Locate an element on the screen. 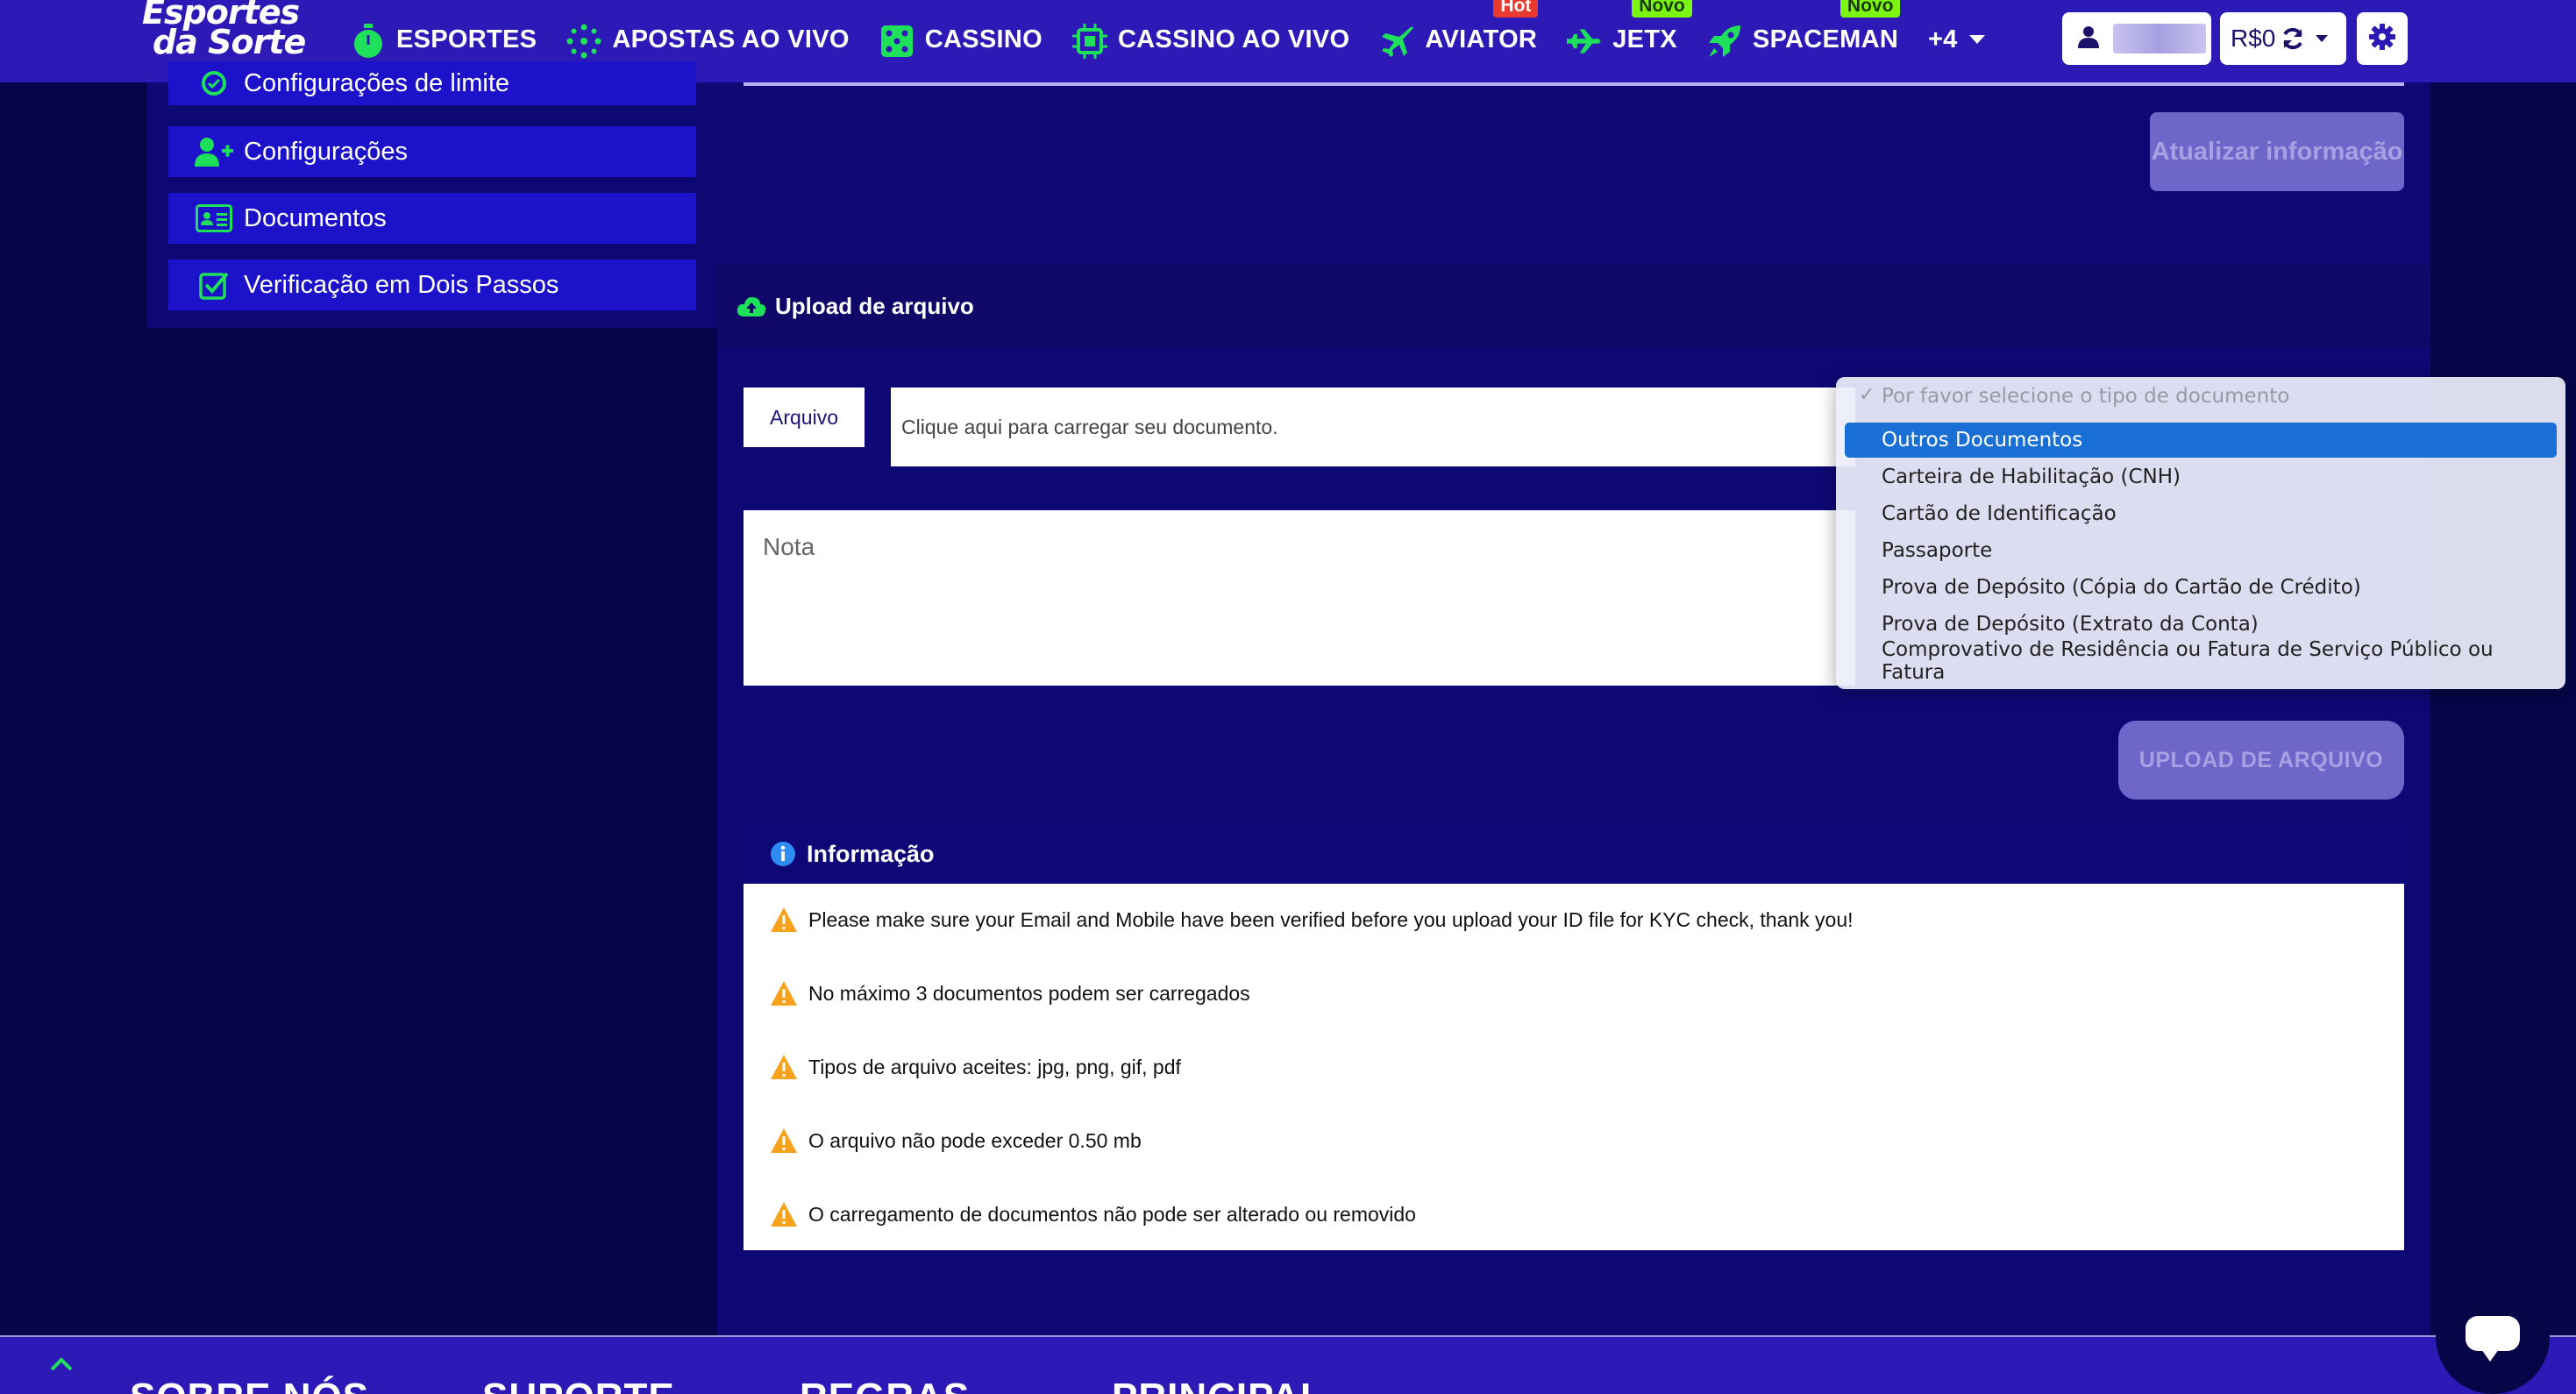  nav-item-aviator: AVIATOR Hot is located at coordinates (1459, 41).